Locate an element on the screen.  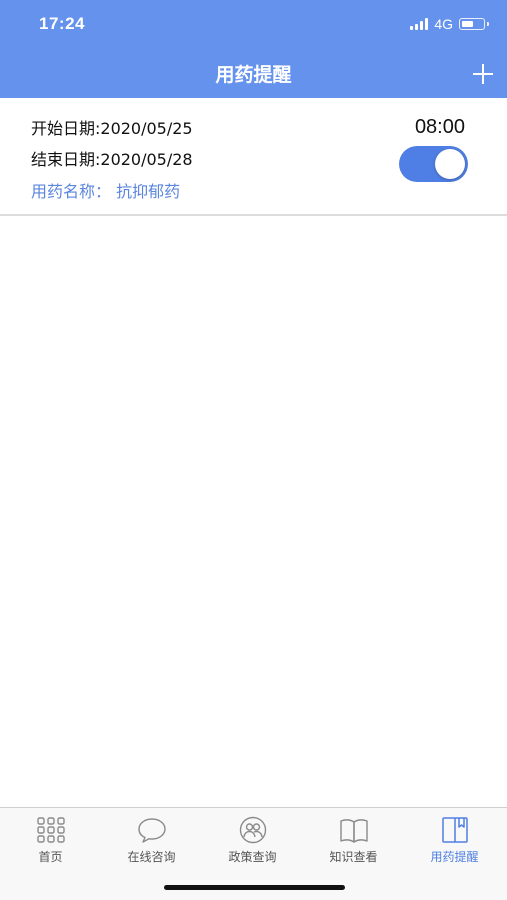
drug-name: 用药名称： 抗抑郁药 is located at coordinates (106, 191).